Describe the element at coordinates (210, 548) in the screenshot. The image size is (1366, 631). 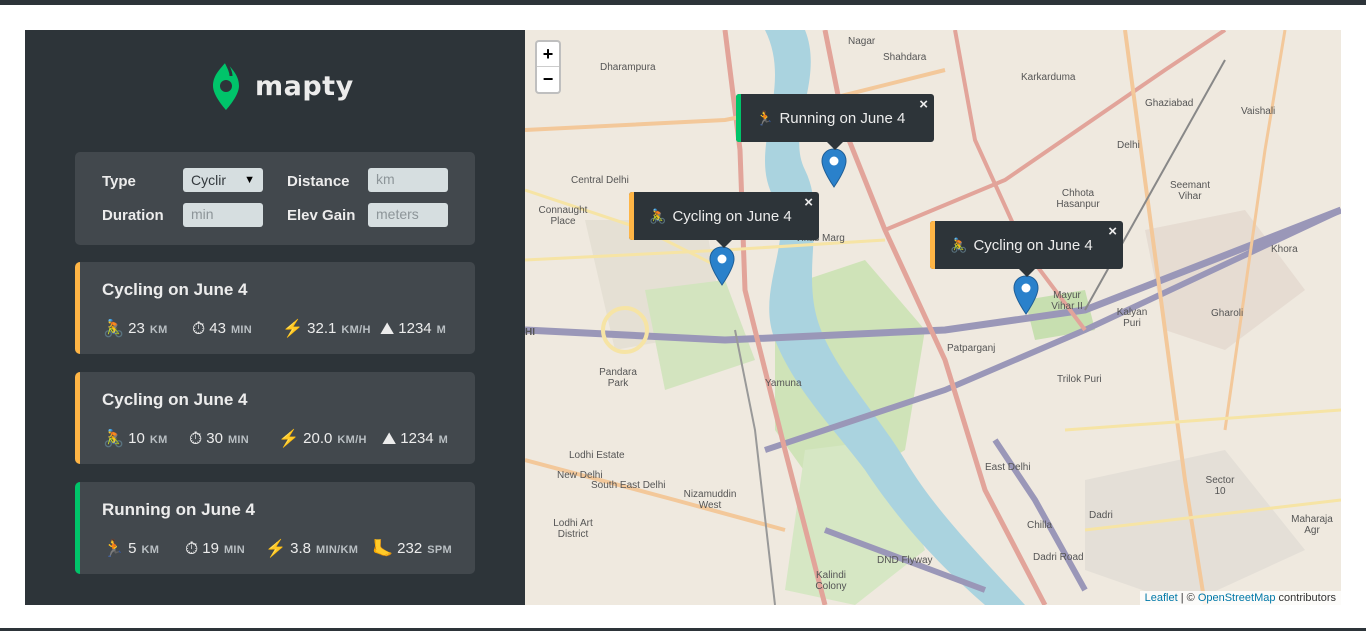
I see `duration-value: 19` at that location.